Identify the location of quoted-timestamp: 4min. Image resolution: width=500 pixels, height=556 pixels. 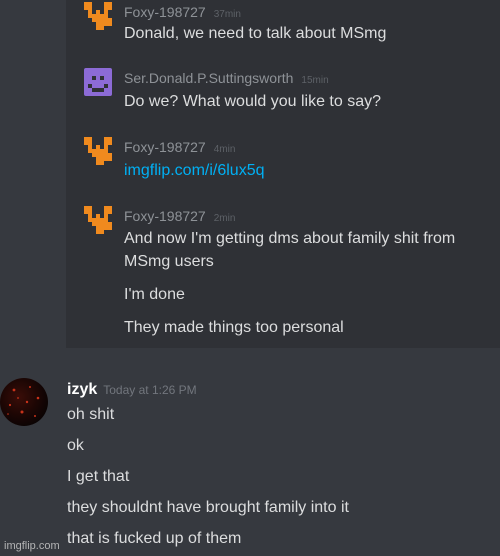
(224, 149).